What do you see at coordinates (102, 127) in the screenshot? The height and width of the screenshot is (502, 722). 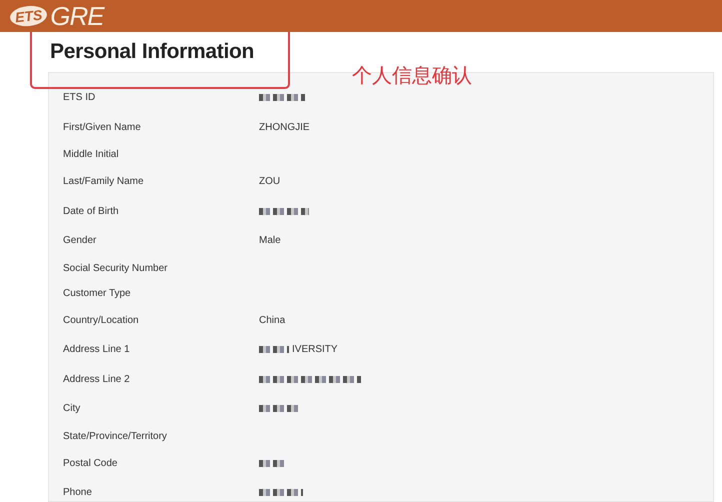 I see `field-label: First/Given Name` at bounding box center [102, 127].